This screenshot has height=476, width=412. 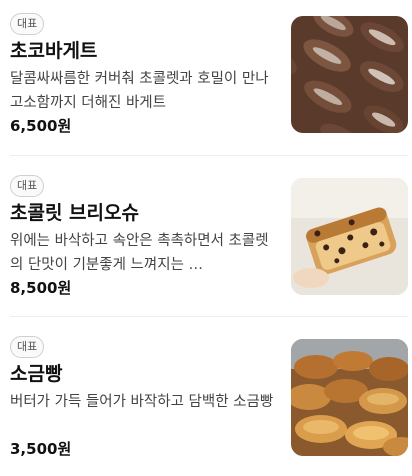 What do you see at coordinates (41, 449) in the screenshot?
I see `menu-item-price: 3,500원` at bounding box center [41, 449].